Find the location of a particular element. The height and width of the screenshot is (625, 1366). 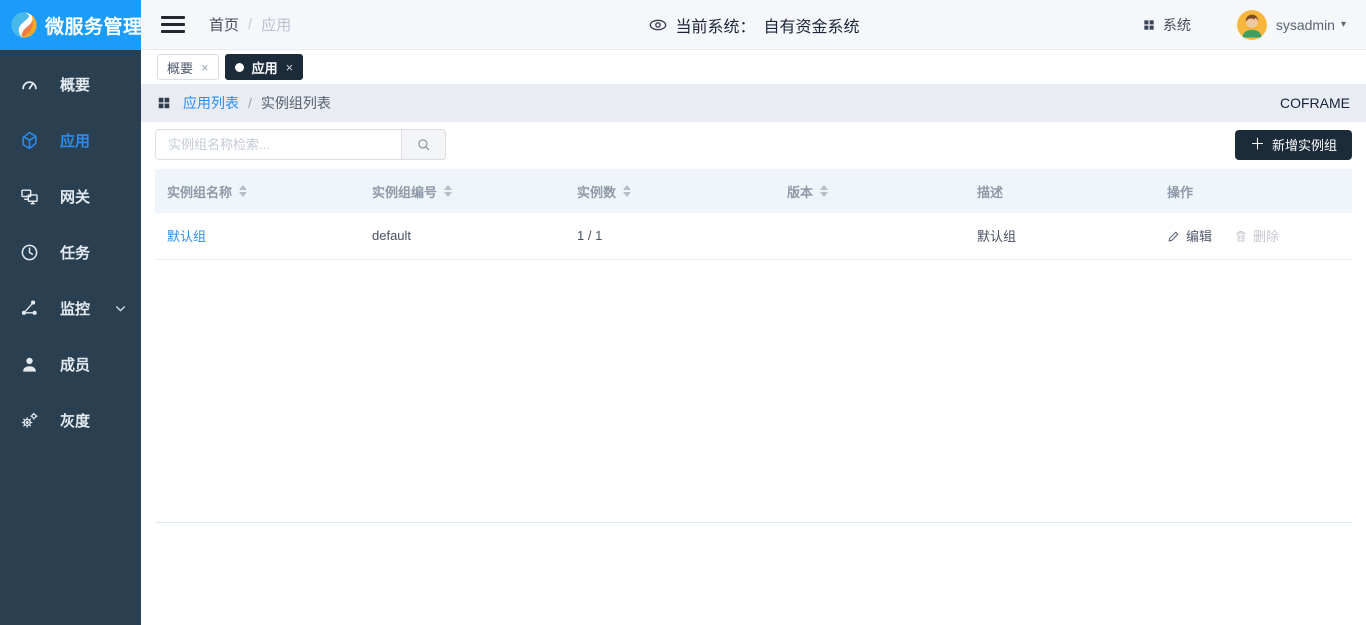

sidebar: 微服务管理 概要 应用 网关 任务 监控 成员 灰度 is located at coordinates (71, 312).